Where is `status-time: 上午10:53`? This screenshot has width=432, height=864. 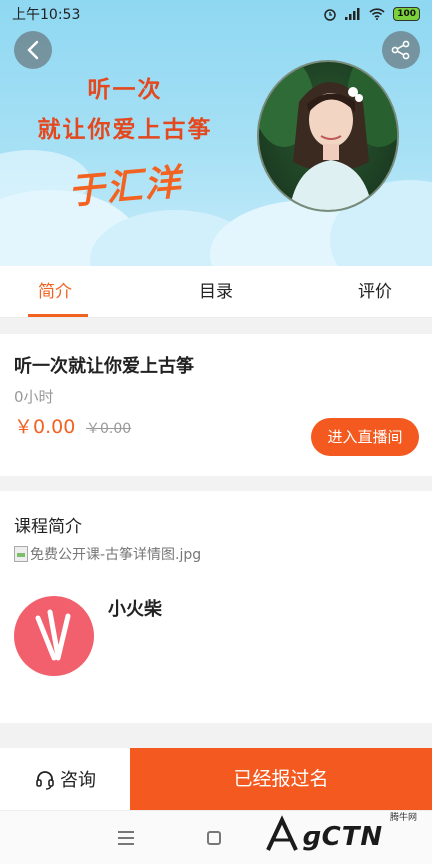
status-time: 上午10:53 is located at coordinates (46, 15).